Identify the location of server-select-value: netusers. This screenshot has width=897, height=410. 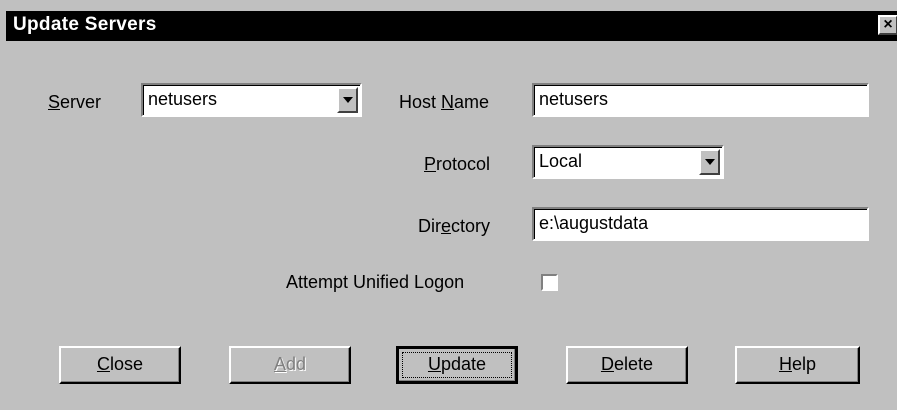
(183, 99).